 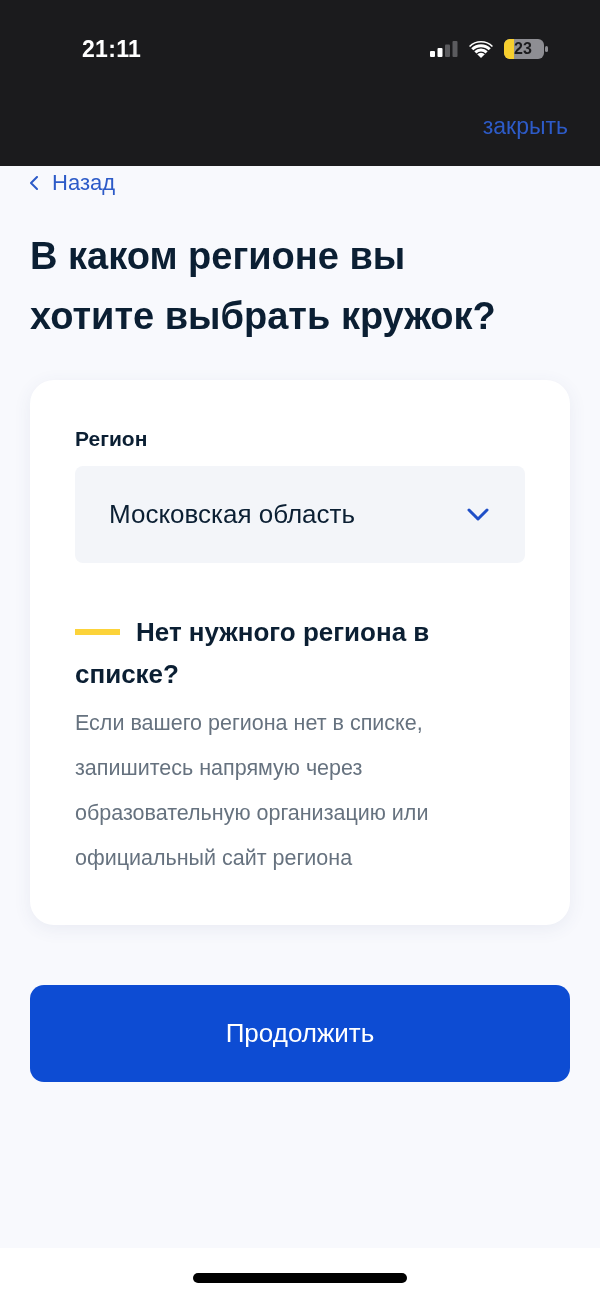 What do you see at coordinates (300, 514) in the screenshot?
I see `region-select: Московская область` at bounding box center [300, 514].